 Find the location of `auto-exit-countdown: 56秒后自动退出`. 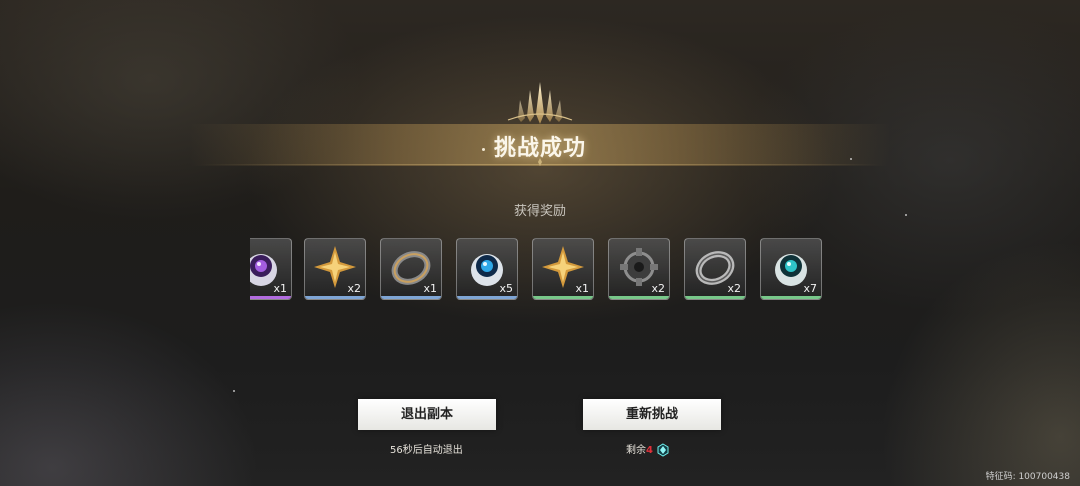

auto-exit-countdown: 56秒后自动退出 is located at coordinates (426, 450).